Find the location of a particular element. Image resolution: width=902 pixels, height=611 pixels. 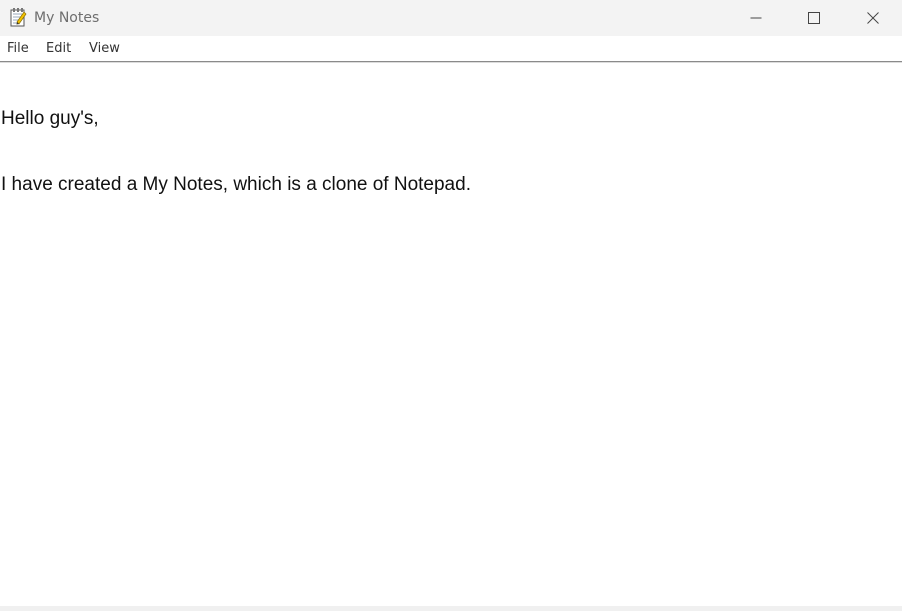

notepad-icon is located at coordinates (18, 17).